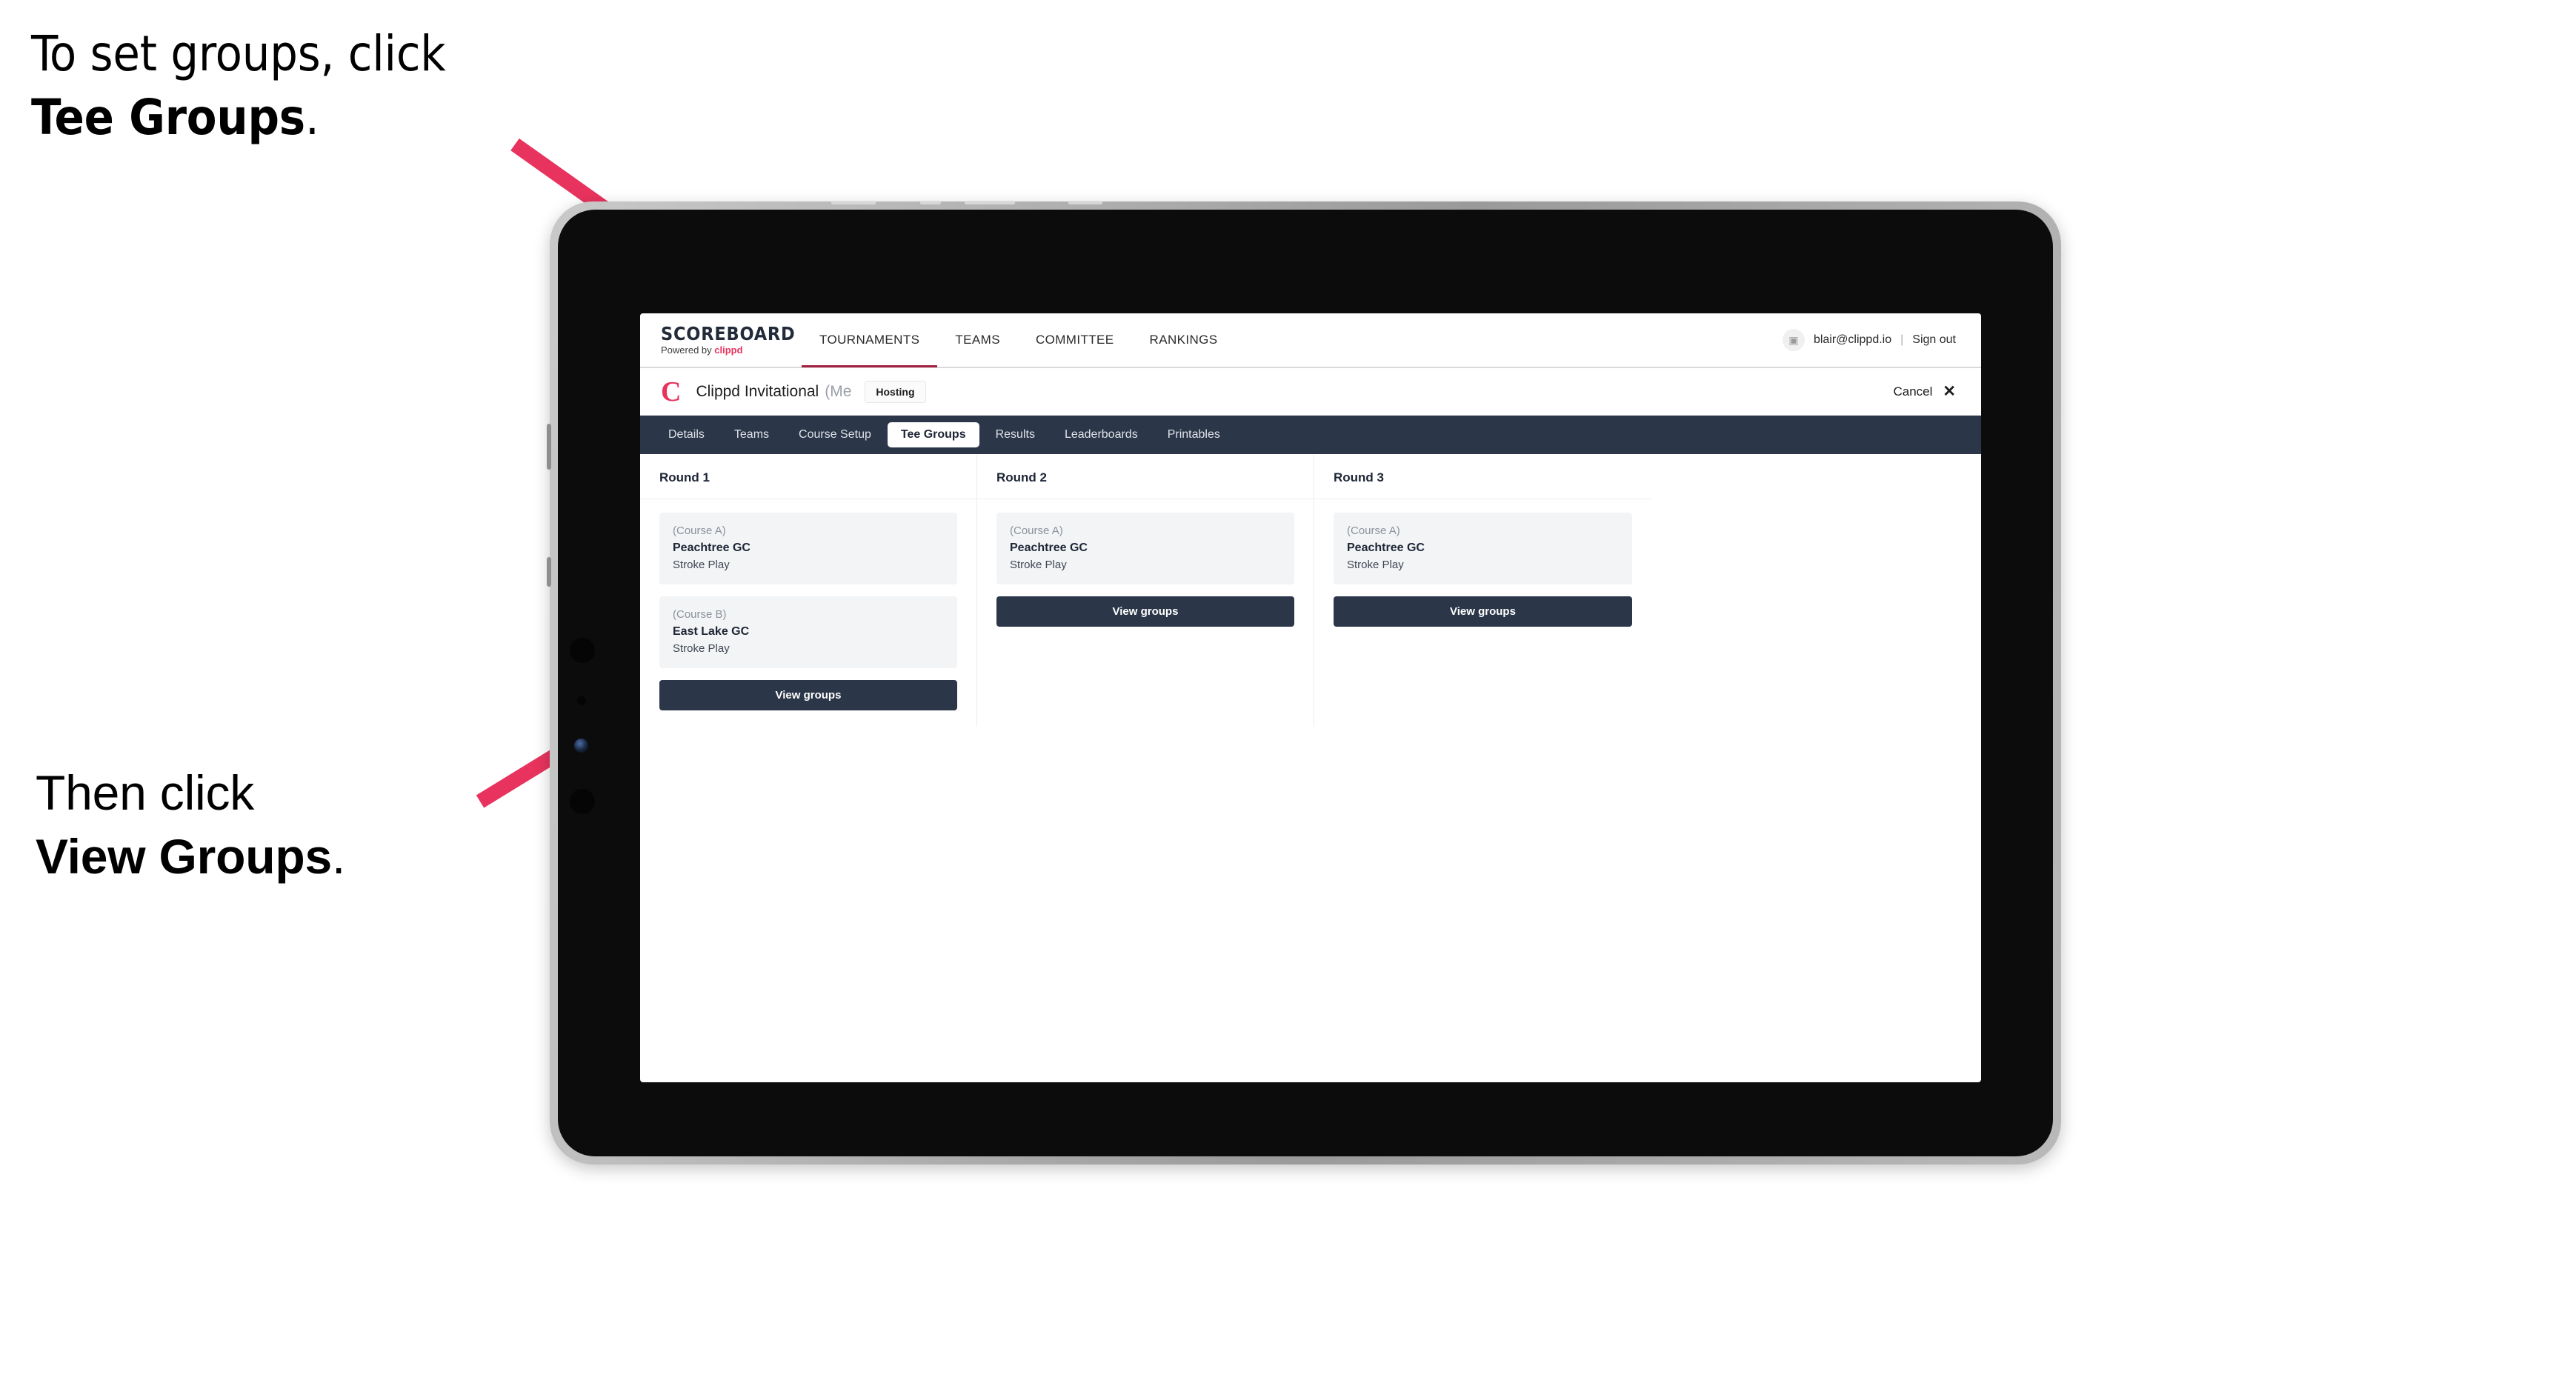  Describe the element at coordinates (728, 350) in the screenshot. I see `brand-tagline-clippd: clippd` at that location.